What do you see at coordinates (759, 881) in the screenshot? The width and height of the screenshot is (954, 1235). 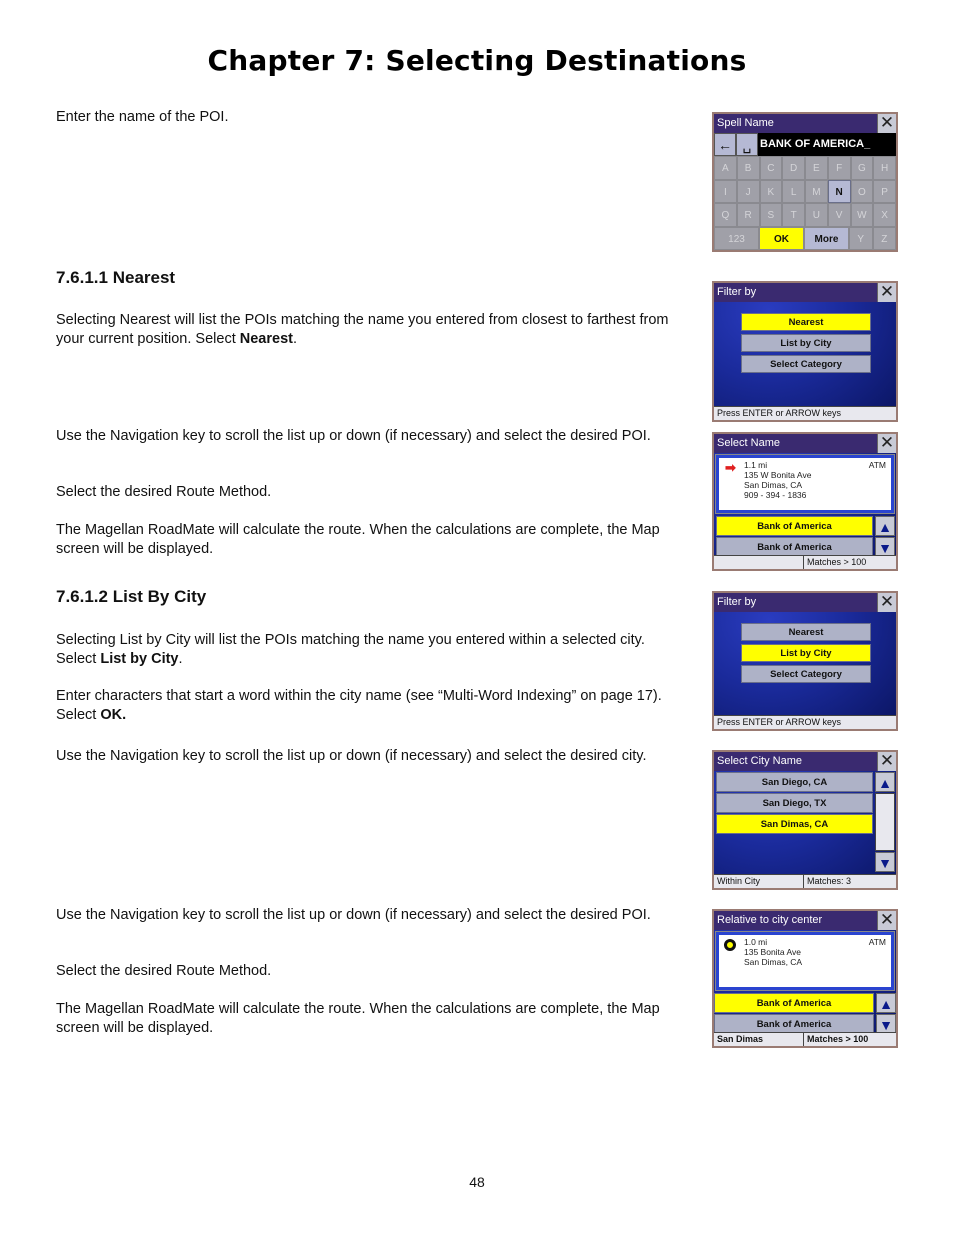 I see `status-left: Within City` at bounding box center [759, 881].